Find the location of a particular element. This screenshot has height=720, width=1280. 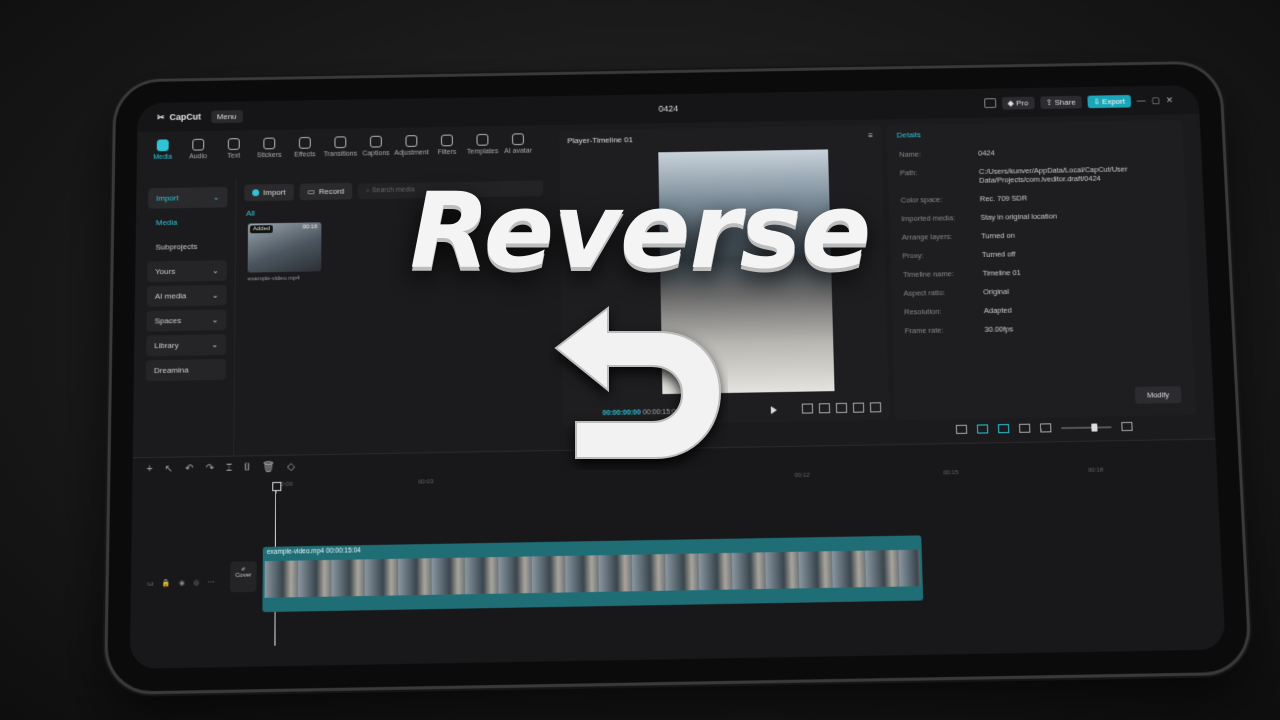

text-icon is located at coordinates (233, 144).